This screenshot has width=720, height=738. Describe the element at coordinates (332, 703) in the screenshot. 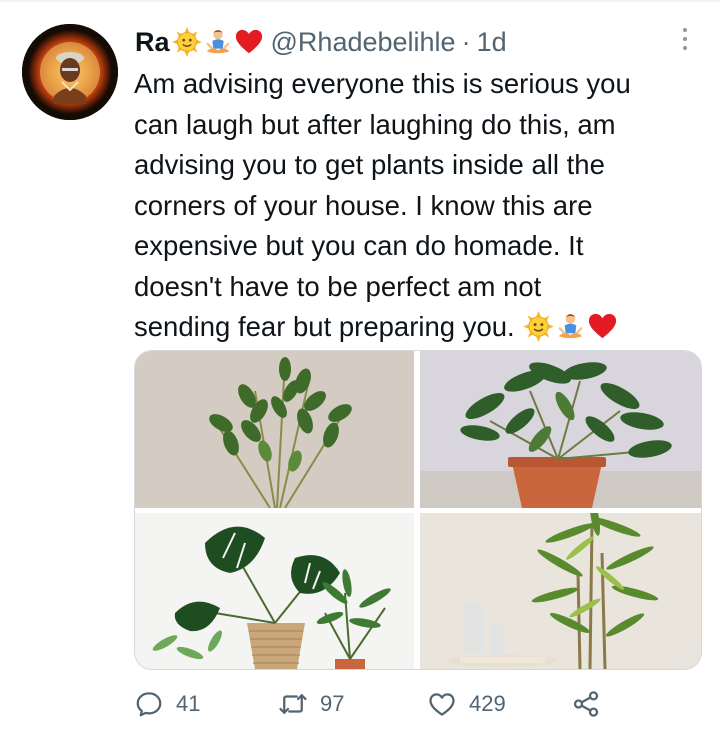

I see `retweet-count: 97` at that location.